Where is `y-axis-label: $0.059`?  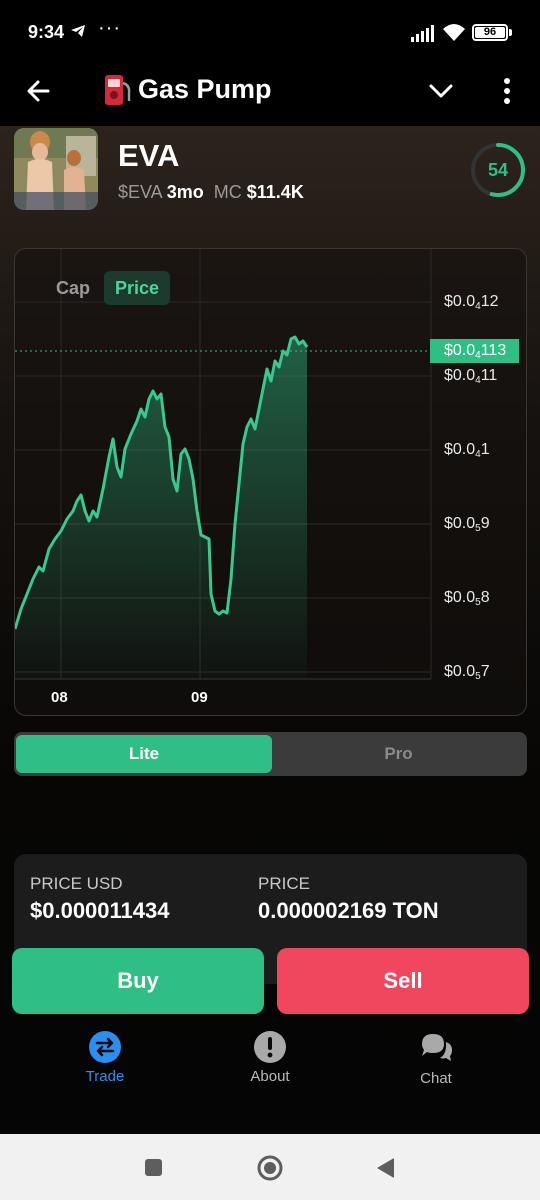
y-axis-label: $0.059 is located at coordinates (467, 524).